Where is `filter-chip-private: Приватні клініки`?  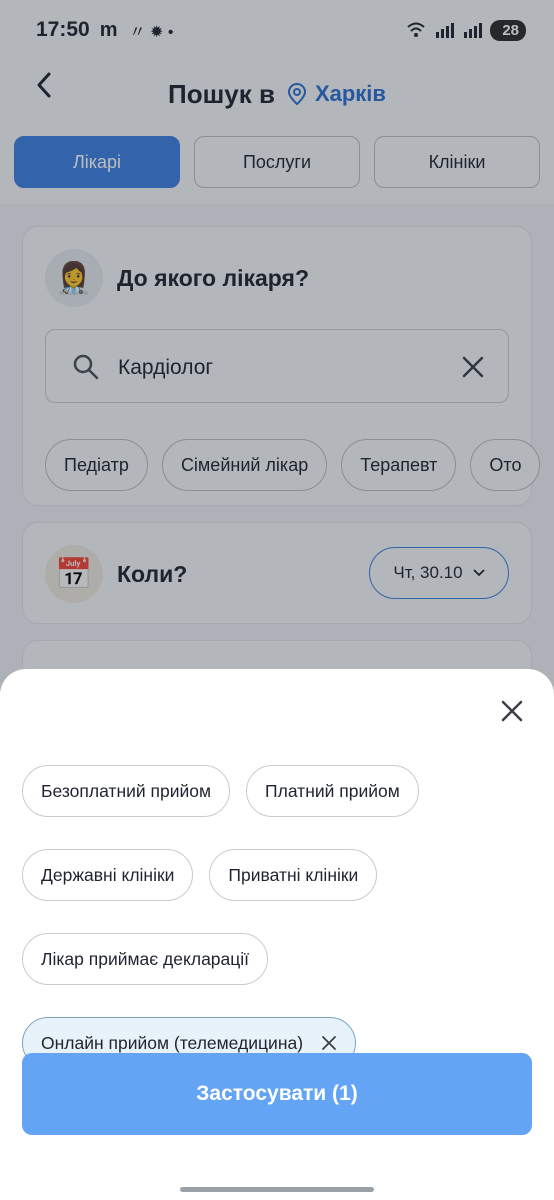 filter-chip-private: Приватні клініки is located at coordinates (293, 875).